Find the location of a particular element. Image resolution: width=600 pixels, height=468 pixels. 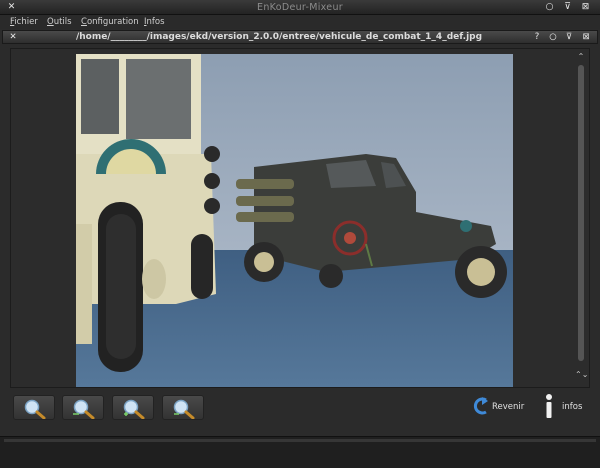

undo-arrow-icon is located at coordinates (480, 406).